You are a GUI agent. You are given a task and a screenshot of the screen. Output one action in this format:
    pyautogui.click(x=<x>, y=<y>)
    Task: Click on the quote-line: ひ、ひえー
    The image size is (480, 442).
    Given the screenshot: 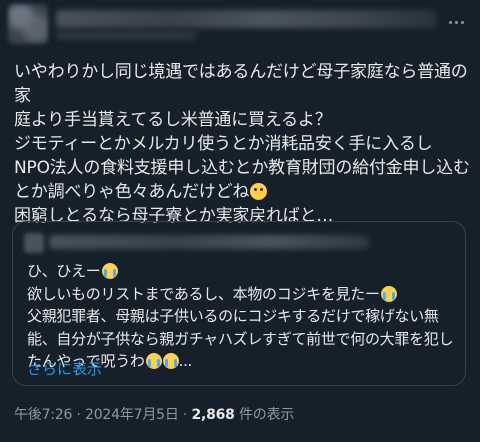 What is the action you would take?
    pyautogui.click(x=64, y=271)
    